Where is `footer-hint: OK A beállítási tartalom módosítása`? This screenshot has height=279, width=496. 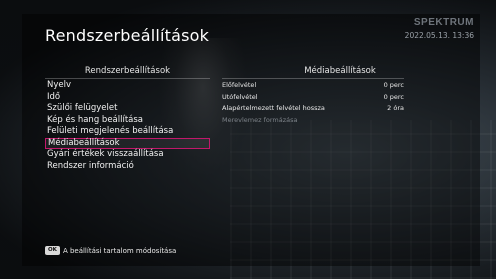
footer-hint: OK A beállítási tartalom módosítása is located at coordinates (110, 250).